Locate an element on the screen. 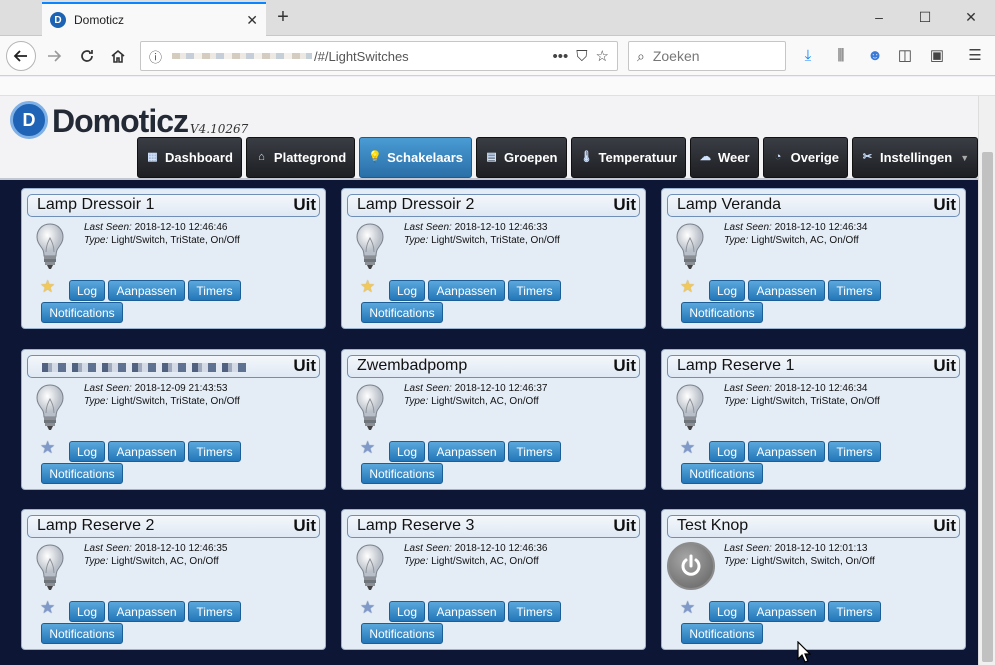 This screenshot has height=665, width=995. pocket-icon: ⛉ is located at coordinates (581, 56).